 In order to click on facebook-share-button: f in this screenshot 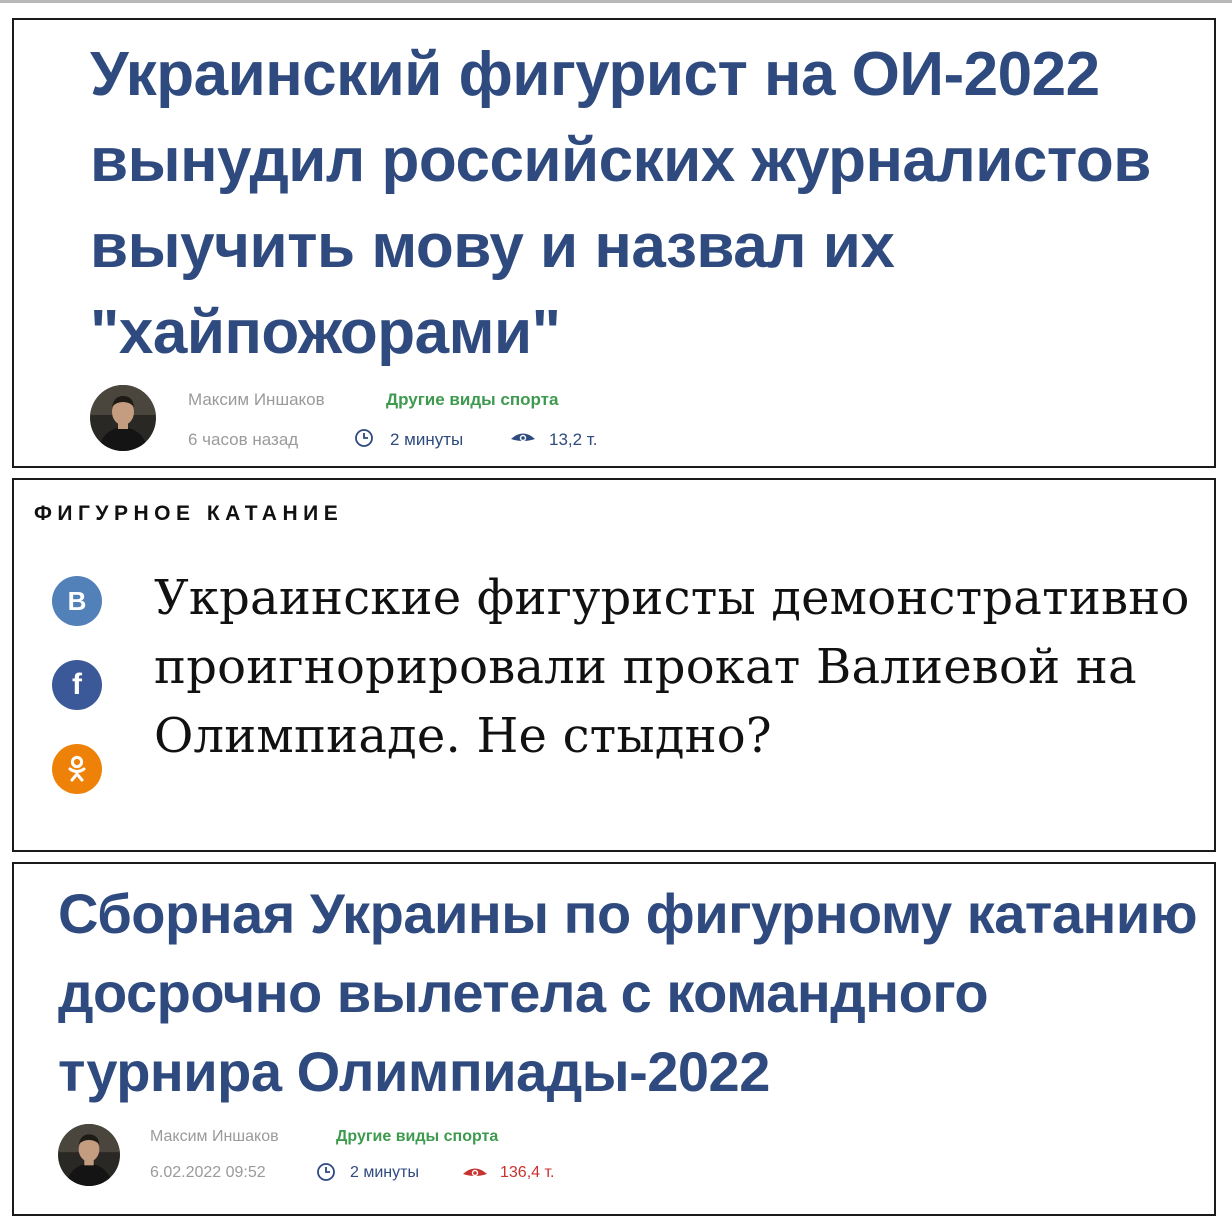, I will do `click(77, 685)`.